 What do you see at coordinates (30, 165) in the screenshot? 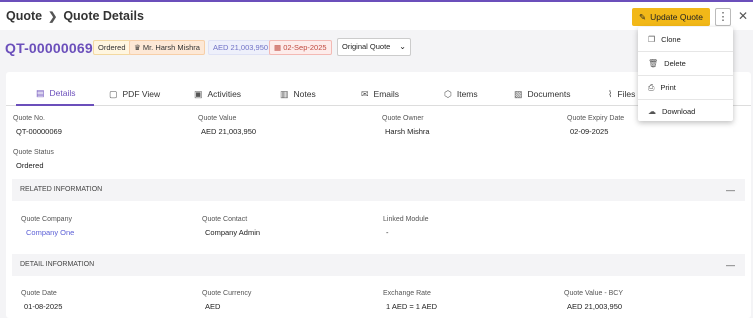
I see `quote-status-value: Ordered` at bounding box center [30, 165].